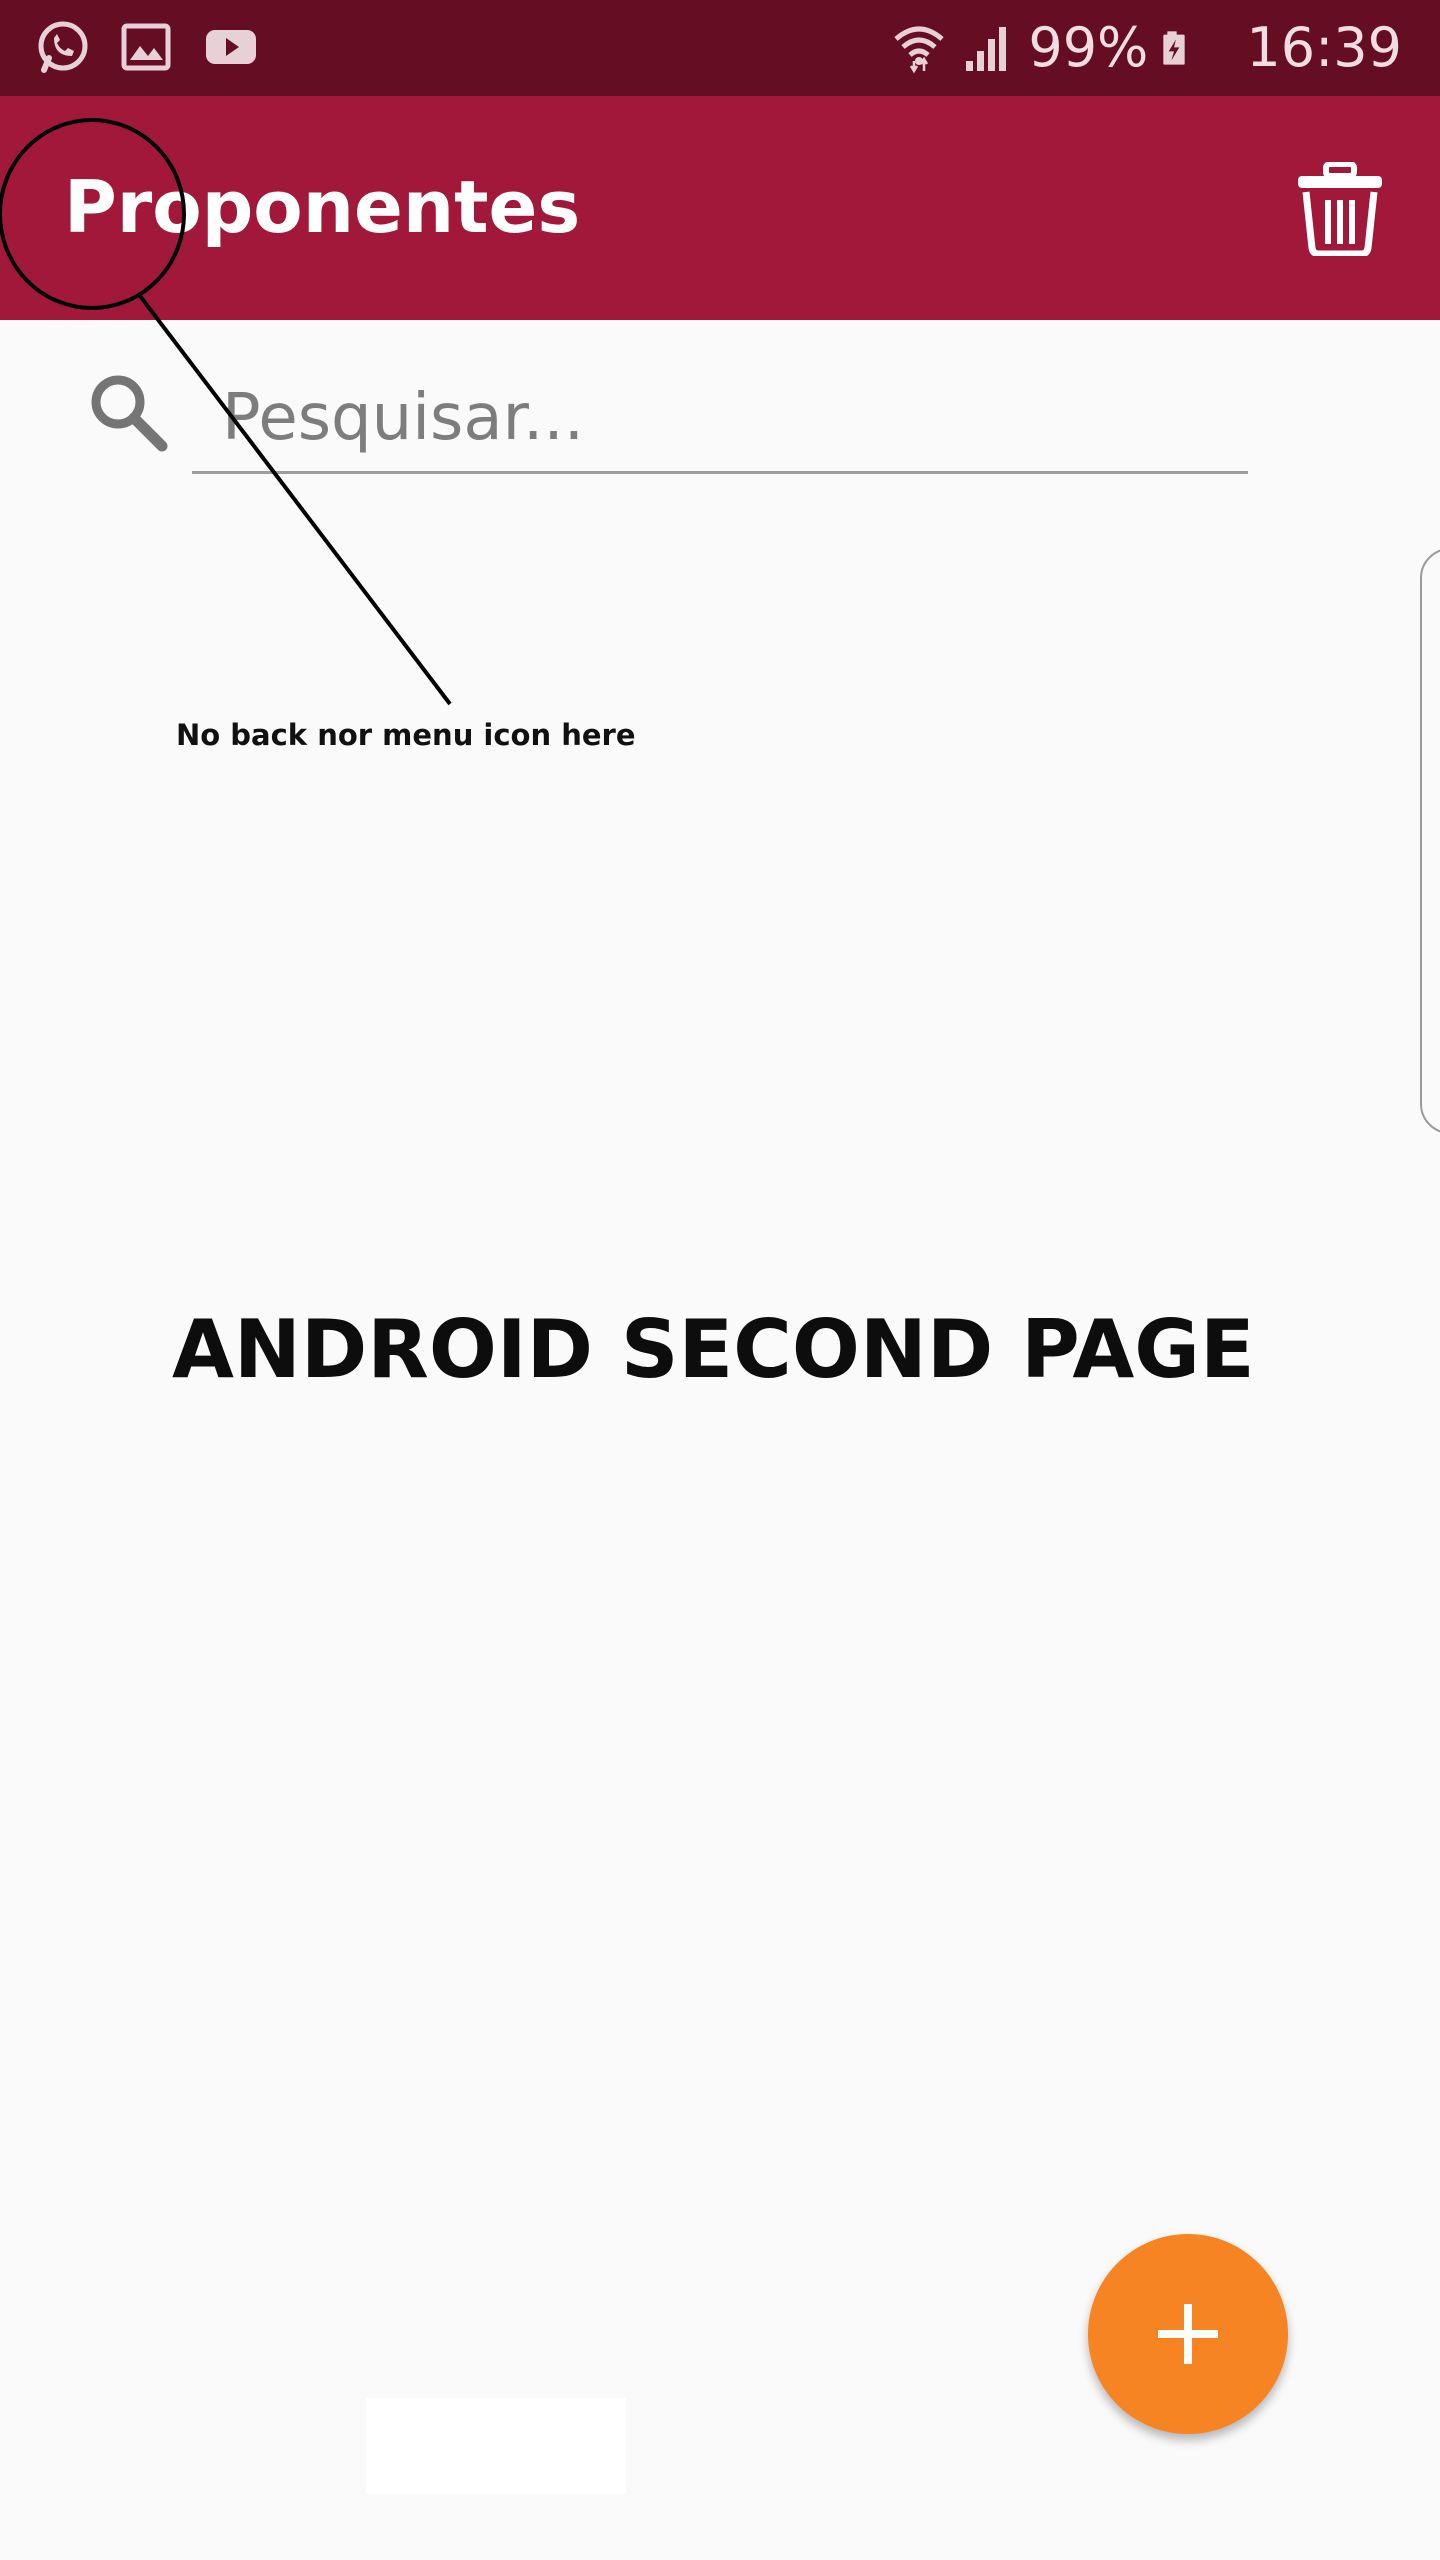  Describe the element at coordinates (720, 208) in the screenshot. I see `app-bar: Proponentes` at that location.